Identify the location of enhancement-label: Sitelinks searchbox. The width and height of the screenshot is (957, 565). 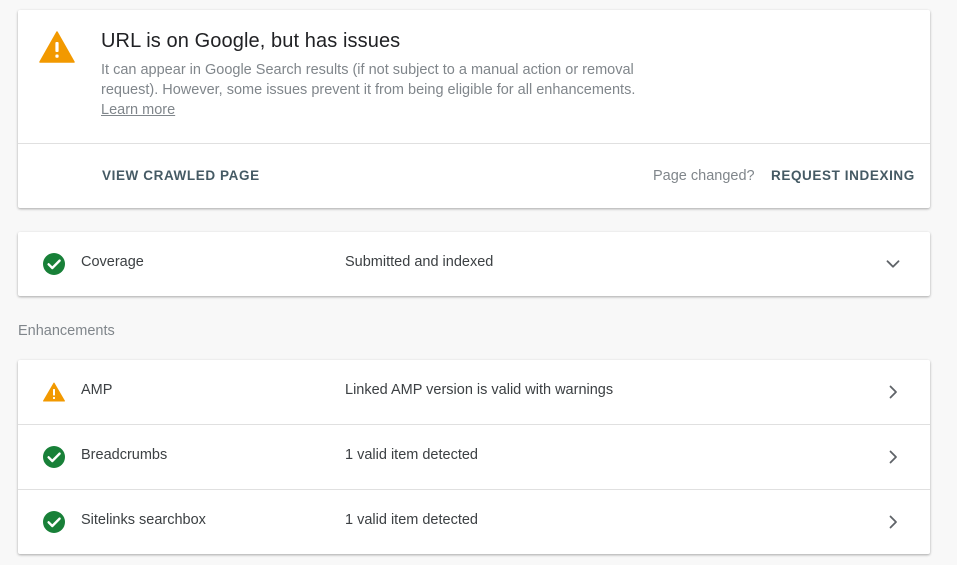
(143, 520).